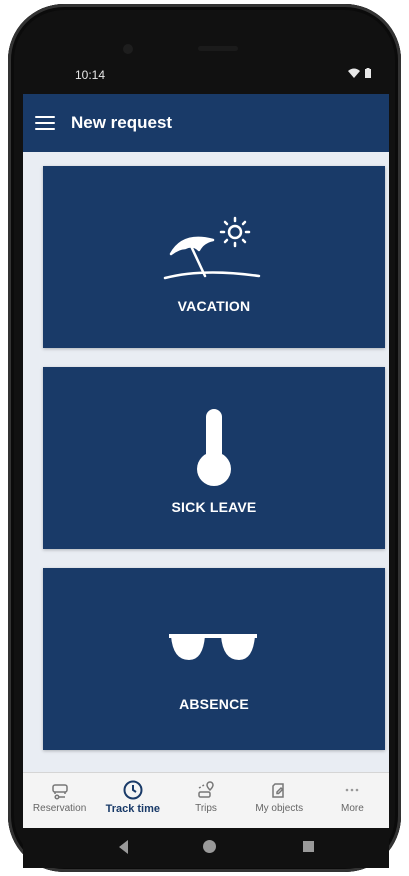 This screenshot has width=409, height=876. Describe the element at coordinates (128, 49) in the screenshot. I see `front-camera` at that location.